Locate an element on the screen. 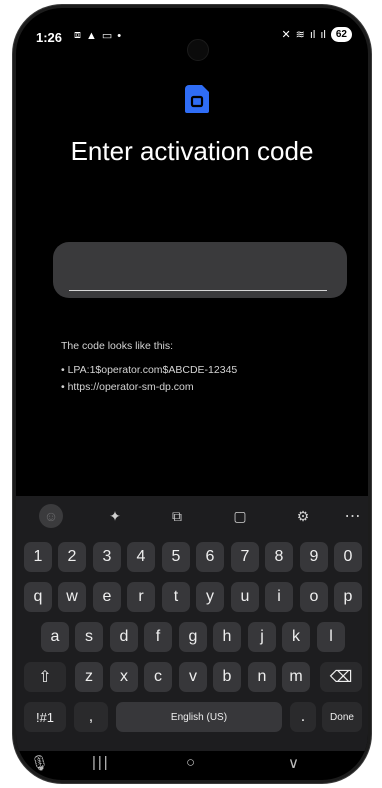 Image resolution: width=382 pixels, height=788 pixels. key-w: w is located at coordinates (72, 597).